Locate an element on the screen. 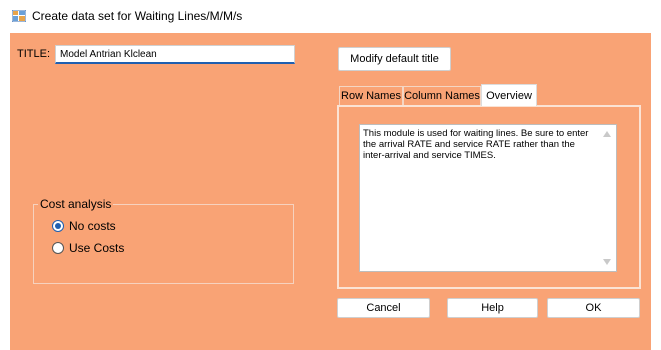  modify-default-title-button: Modify default title is located at coordinates (394, 59).